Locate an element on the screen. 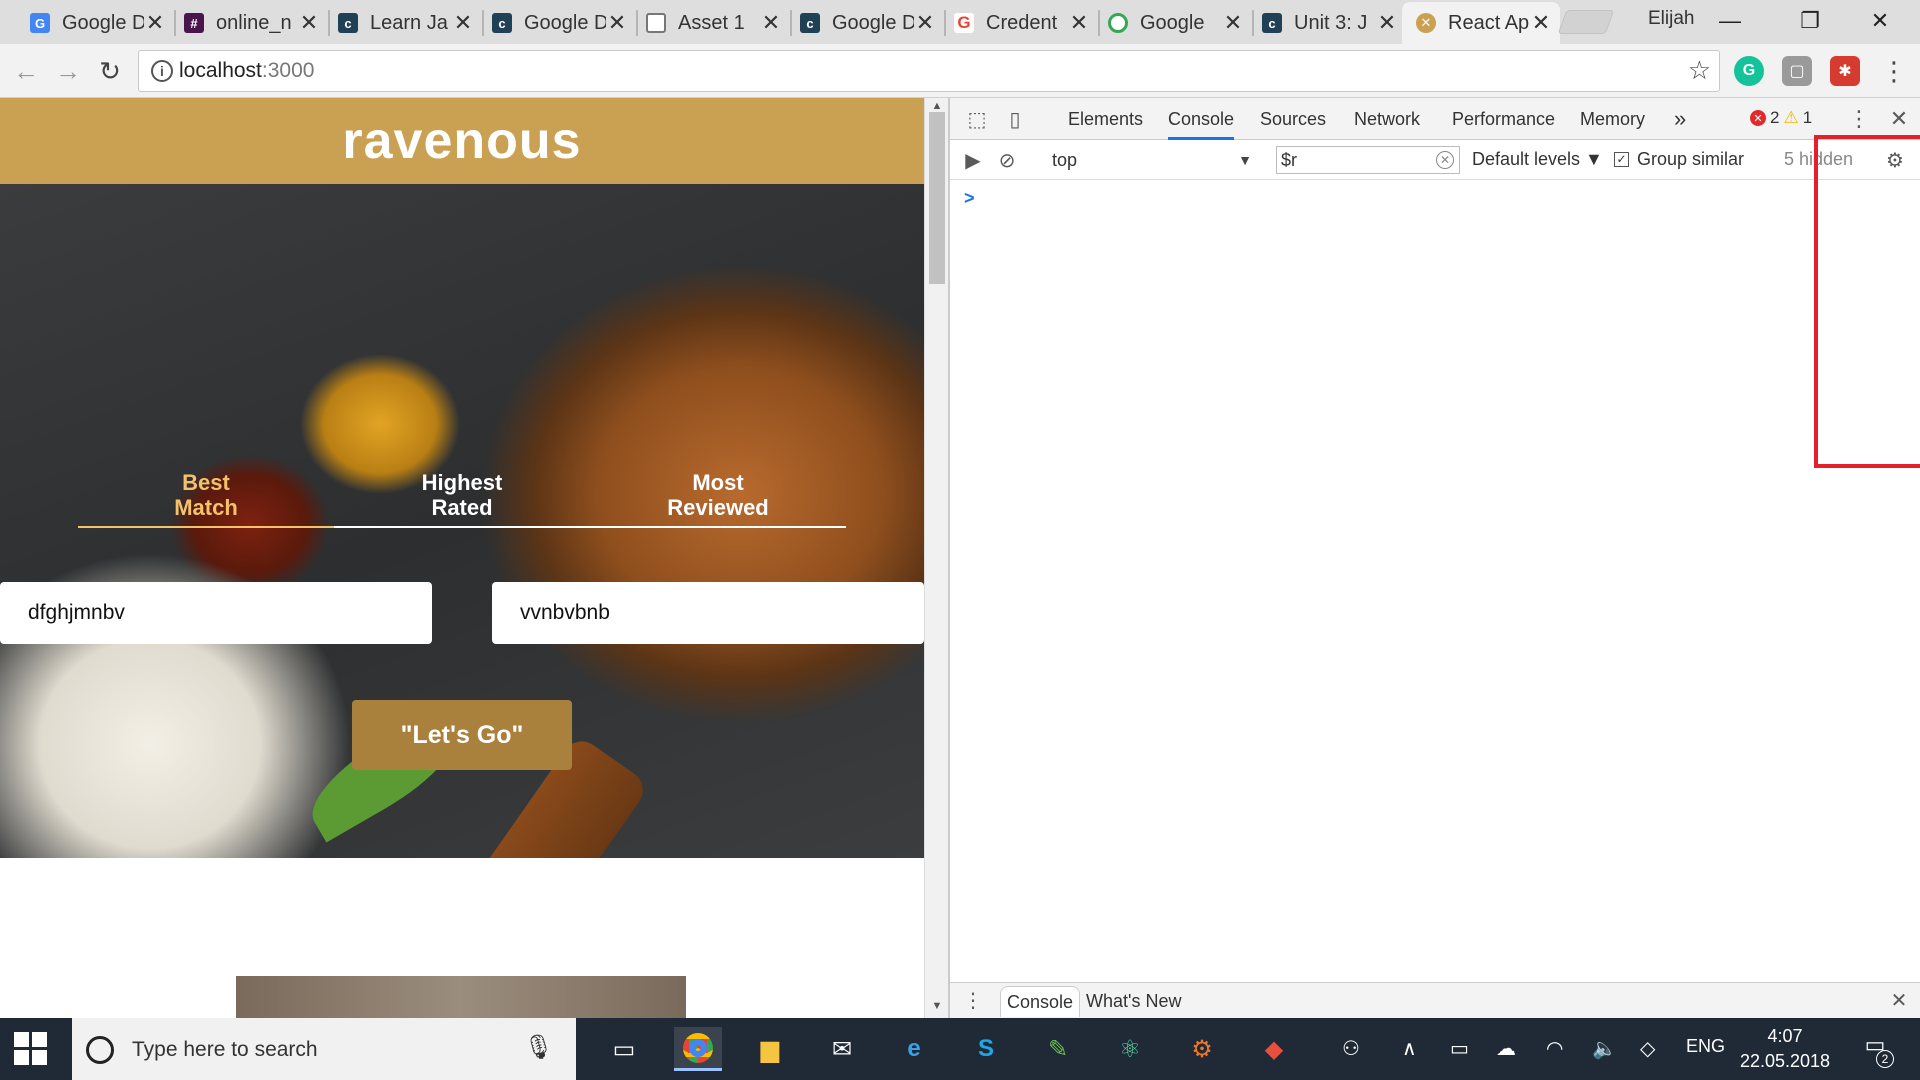 Image resolution: width=1920 pixels, height=1080 pixels. address-bar: i localhost:3000 ☆ is located at coordinates (929, 71).